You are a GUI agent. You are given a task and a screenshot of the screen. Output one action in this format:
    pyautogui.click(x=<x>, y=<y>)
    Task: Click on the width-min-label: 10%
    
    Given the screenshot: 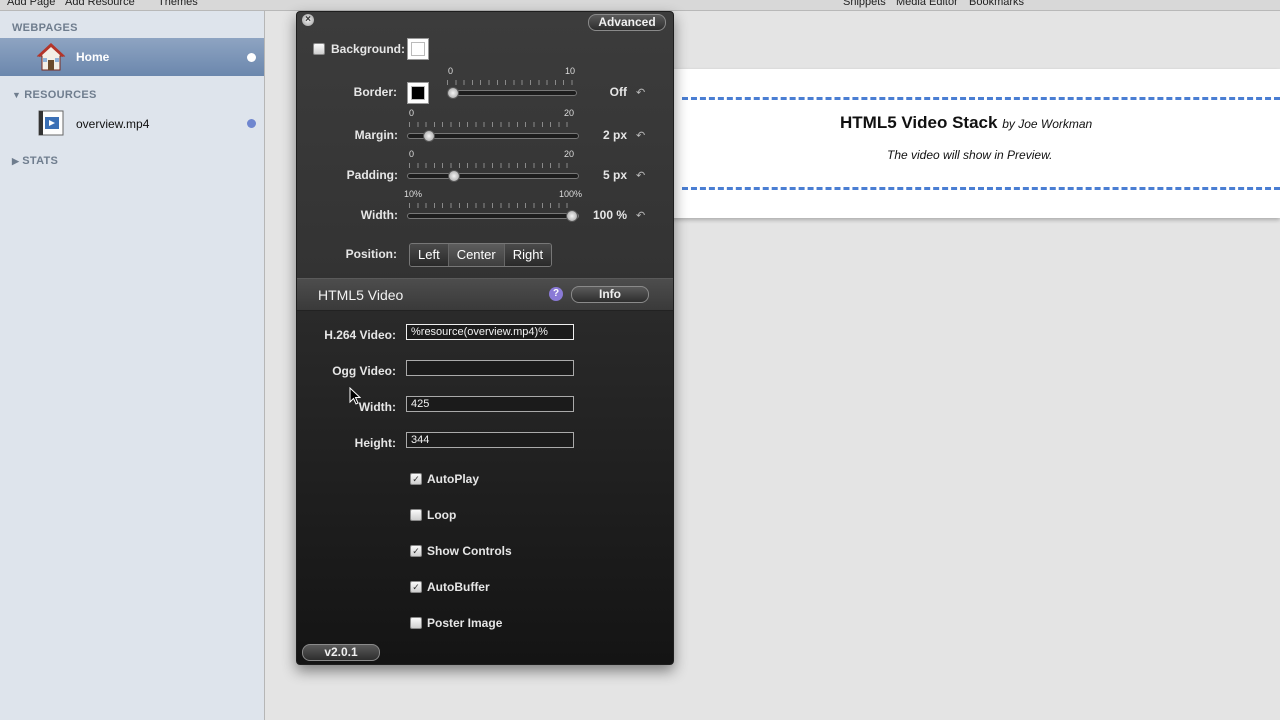 What is the action you would take?
    pyautogui.click(x=413, y=194)
    